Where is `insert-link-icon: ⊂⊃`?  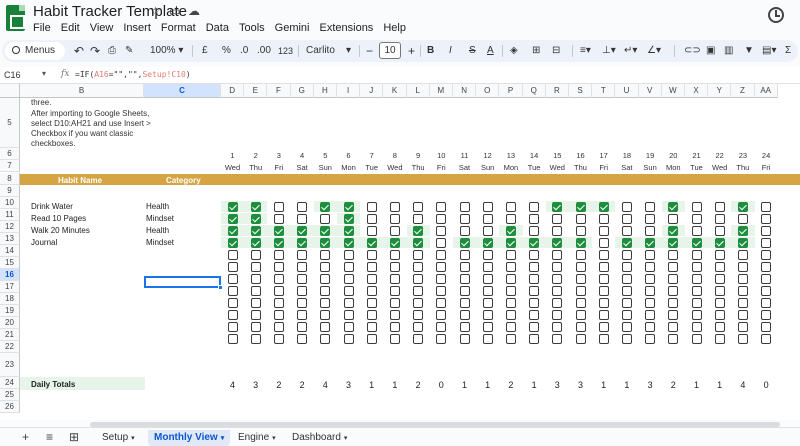
insert-link-icon: ⊂⊃ is located at coordinates (692, 51).